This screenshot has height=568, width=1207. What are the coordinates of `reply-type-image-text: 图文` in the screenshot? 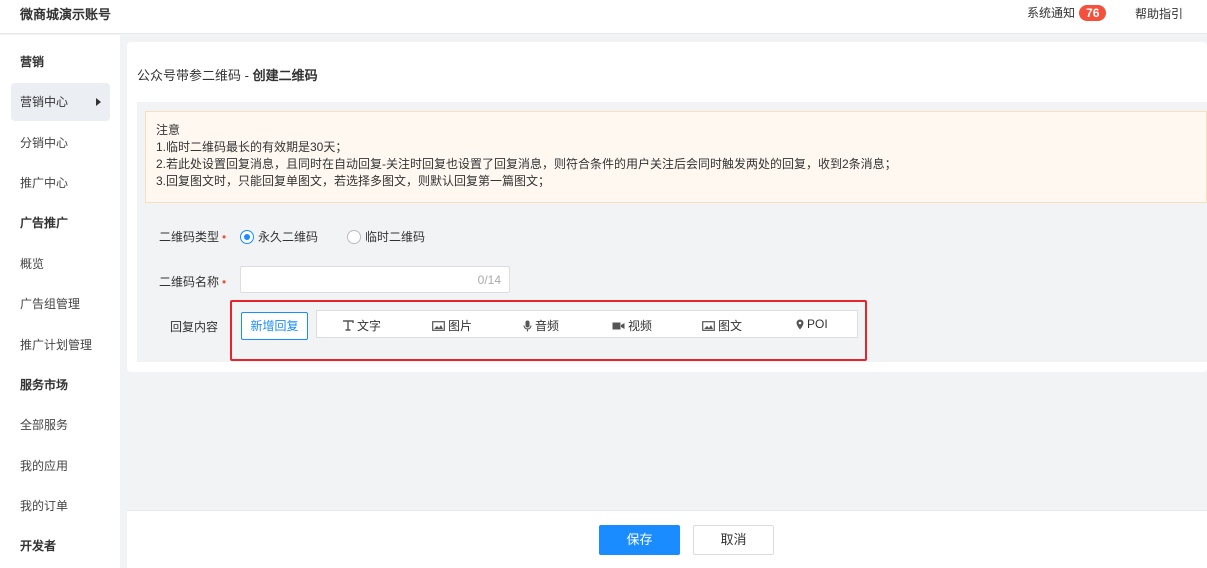 It's located at (722, 325).